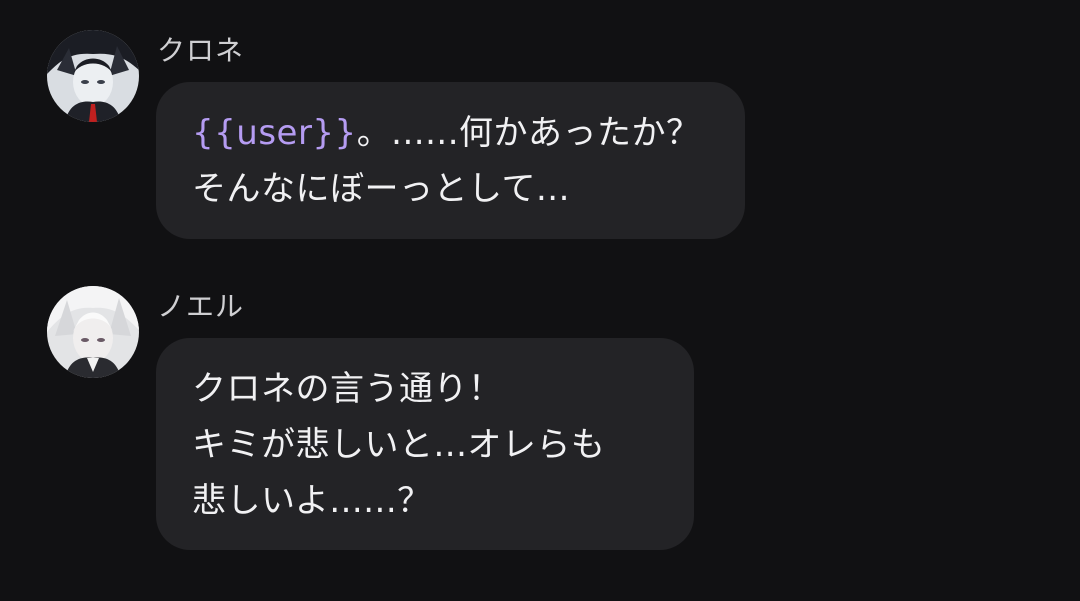 The image size is (1080, 601). I want to click on message-line: クロネの言う通り！, so click(347, 389).